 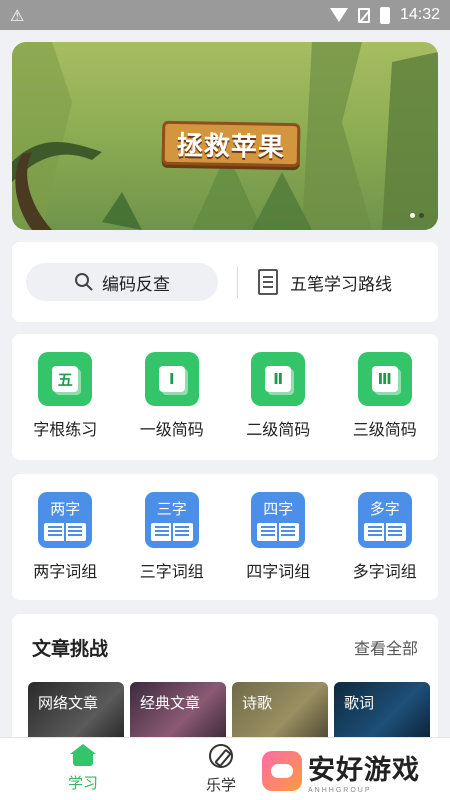 I want to click on word-item-label: 三字词组, so click(x=171, y=571).